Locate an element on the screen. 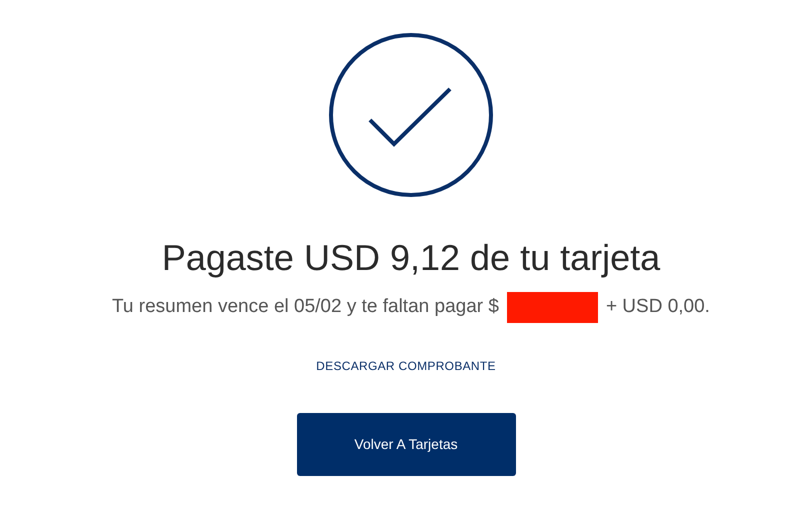 The width and height of the screenshot is (800, 521). payment-title: Pagaste USD 9,12 de tu tarjeta is located at coordinates (411, 258).